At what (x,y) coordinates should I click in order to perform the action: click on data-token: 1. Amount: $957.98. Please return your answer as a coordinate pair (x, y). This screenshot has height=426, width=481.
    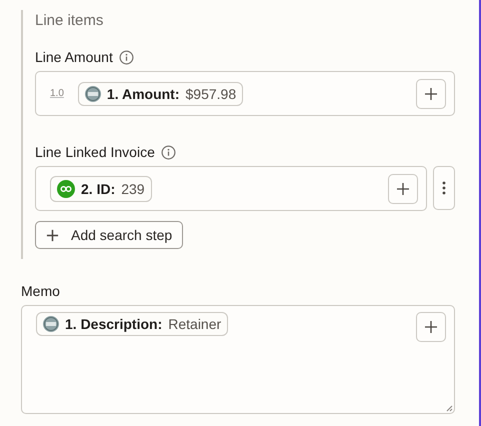
    Looking at the image, I should click on (161, 94).